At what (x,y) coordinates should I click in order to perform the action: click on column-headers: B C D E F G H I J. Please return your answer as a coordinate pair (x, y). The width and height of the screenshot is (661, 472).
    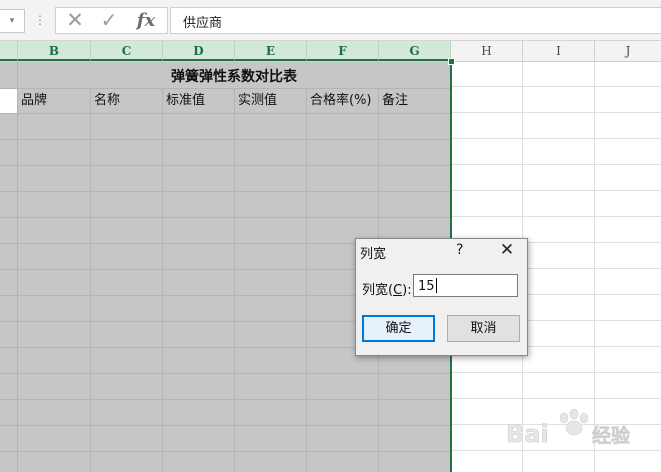
    Looking at the image, I should click on (330, 51).